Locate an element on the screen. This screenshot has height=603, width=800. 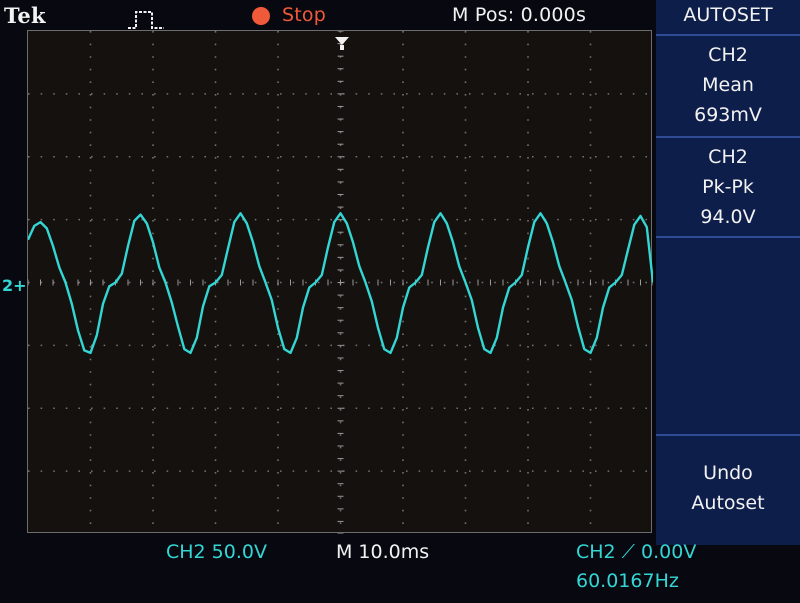
measurement-type: Pk-Pk is located at coordinates (728, 187).